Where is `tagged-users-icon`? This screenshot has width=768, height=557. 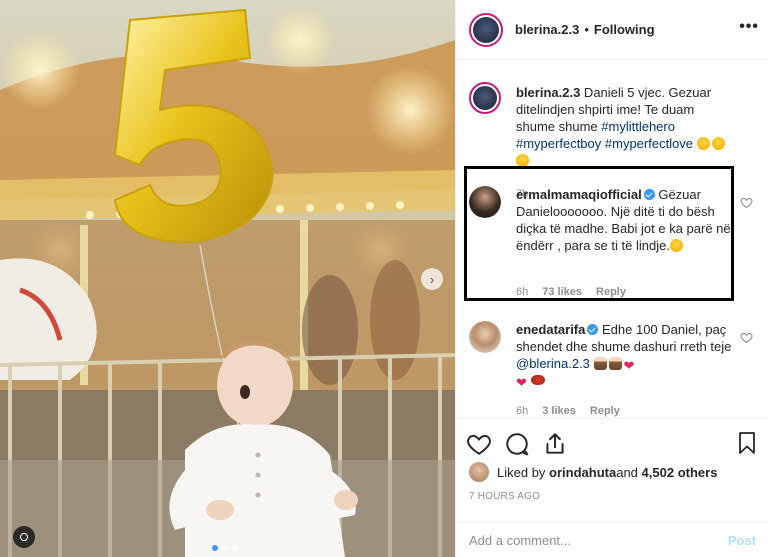 tagged-users-icon is located at coordinates (24, 537).